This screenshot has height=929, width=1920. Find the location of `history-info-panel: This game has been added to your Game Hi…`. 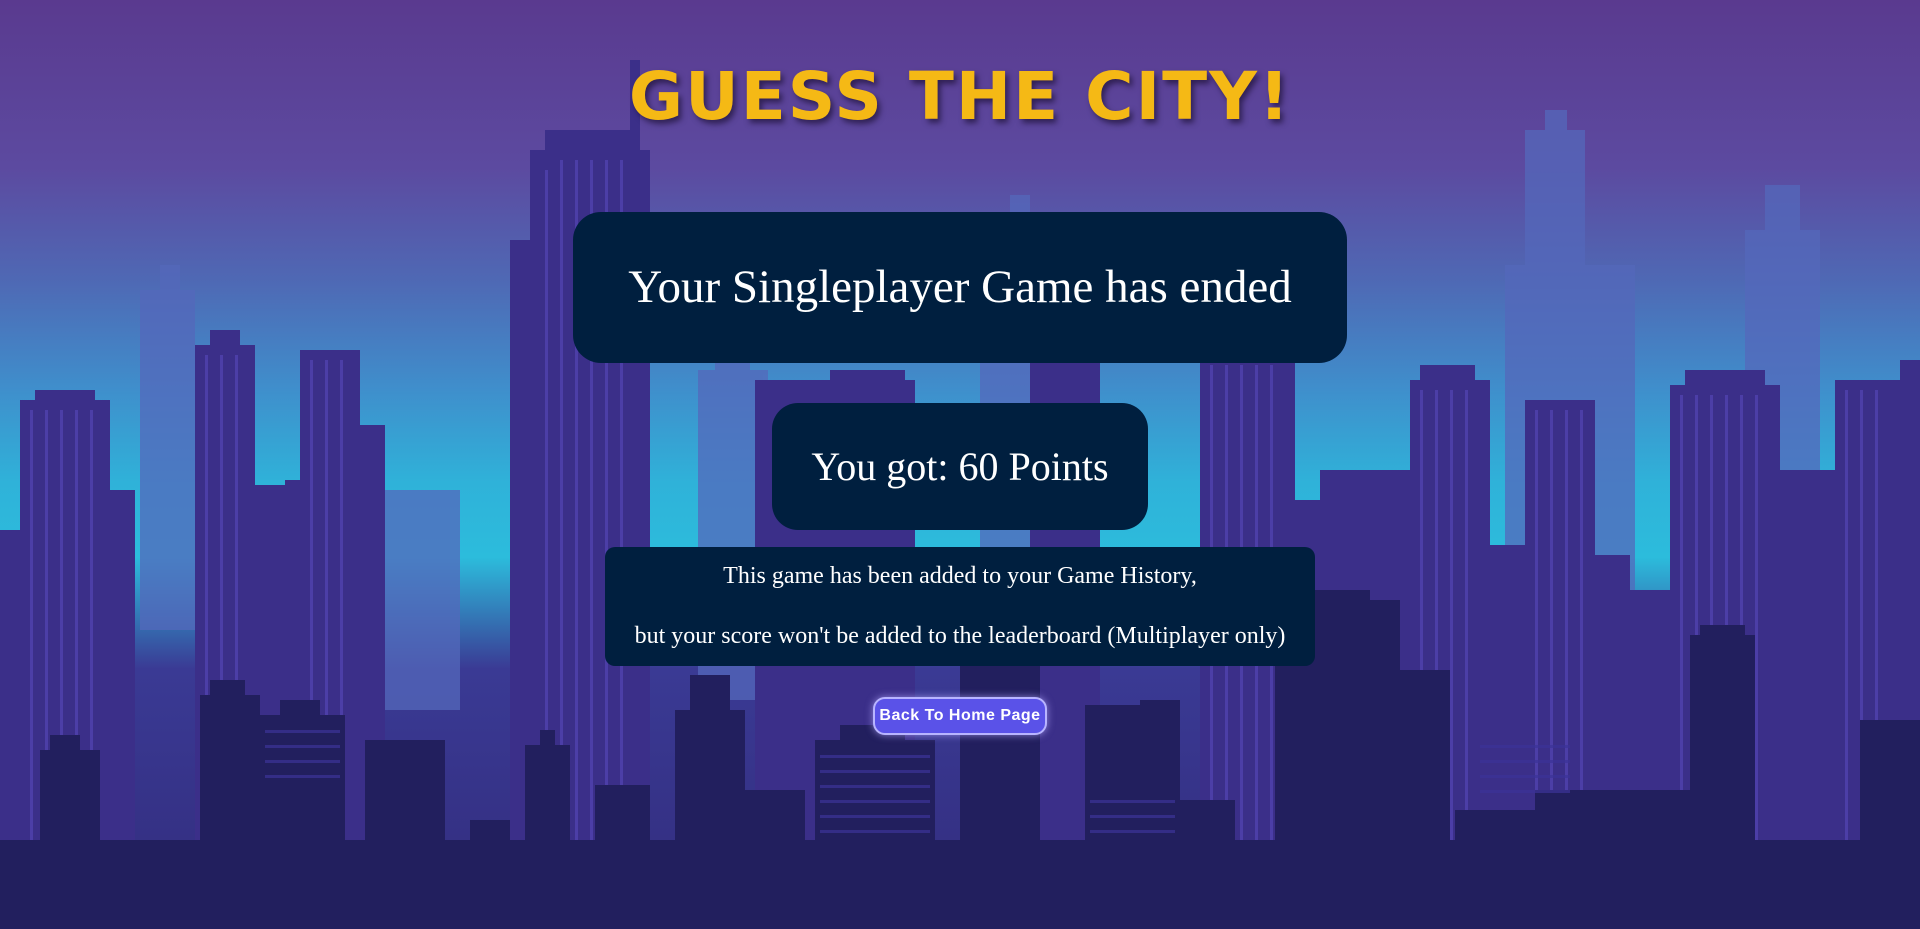

history-info-panel: This game has been added to your Game Hi… is located at coordinates (960, 606).